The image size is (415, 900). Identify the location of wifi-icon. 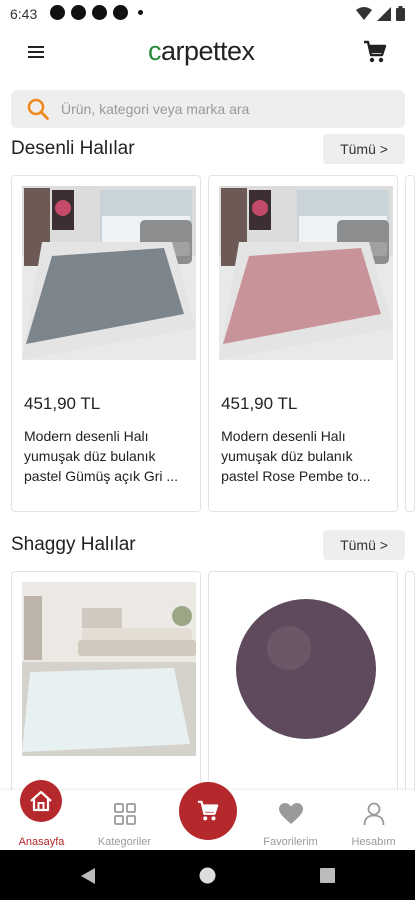
(364, 13).